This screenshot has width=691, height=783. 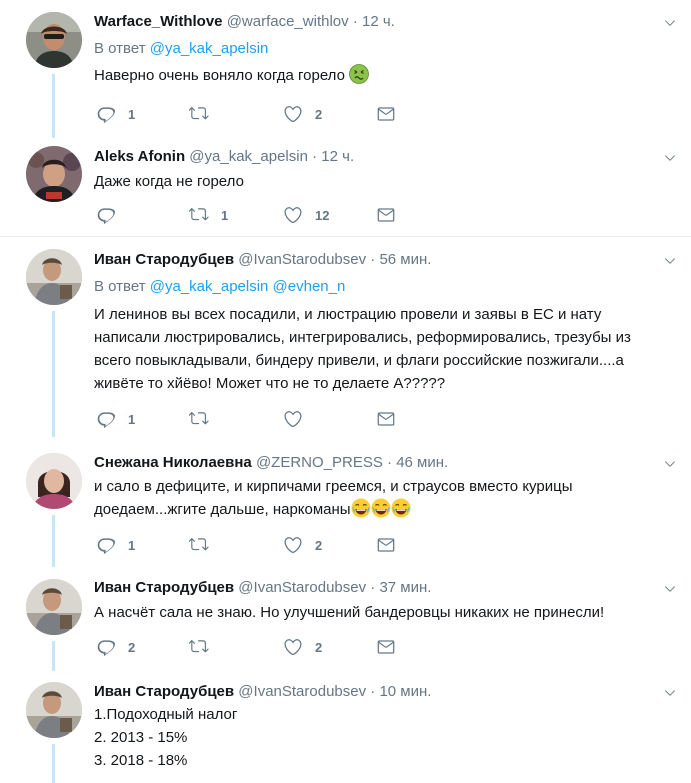 What do you see at coordinates (158, 21) in the screenshot?
I see `author-name: Warface_Withlove` at bounding box center [158, 21].